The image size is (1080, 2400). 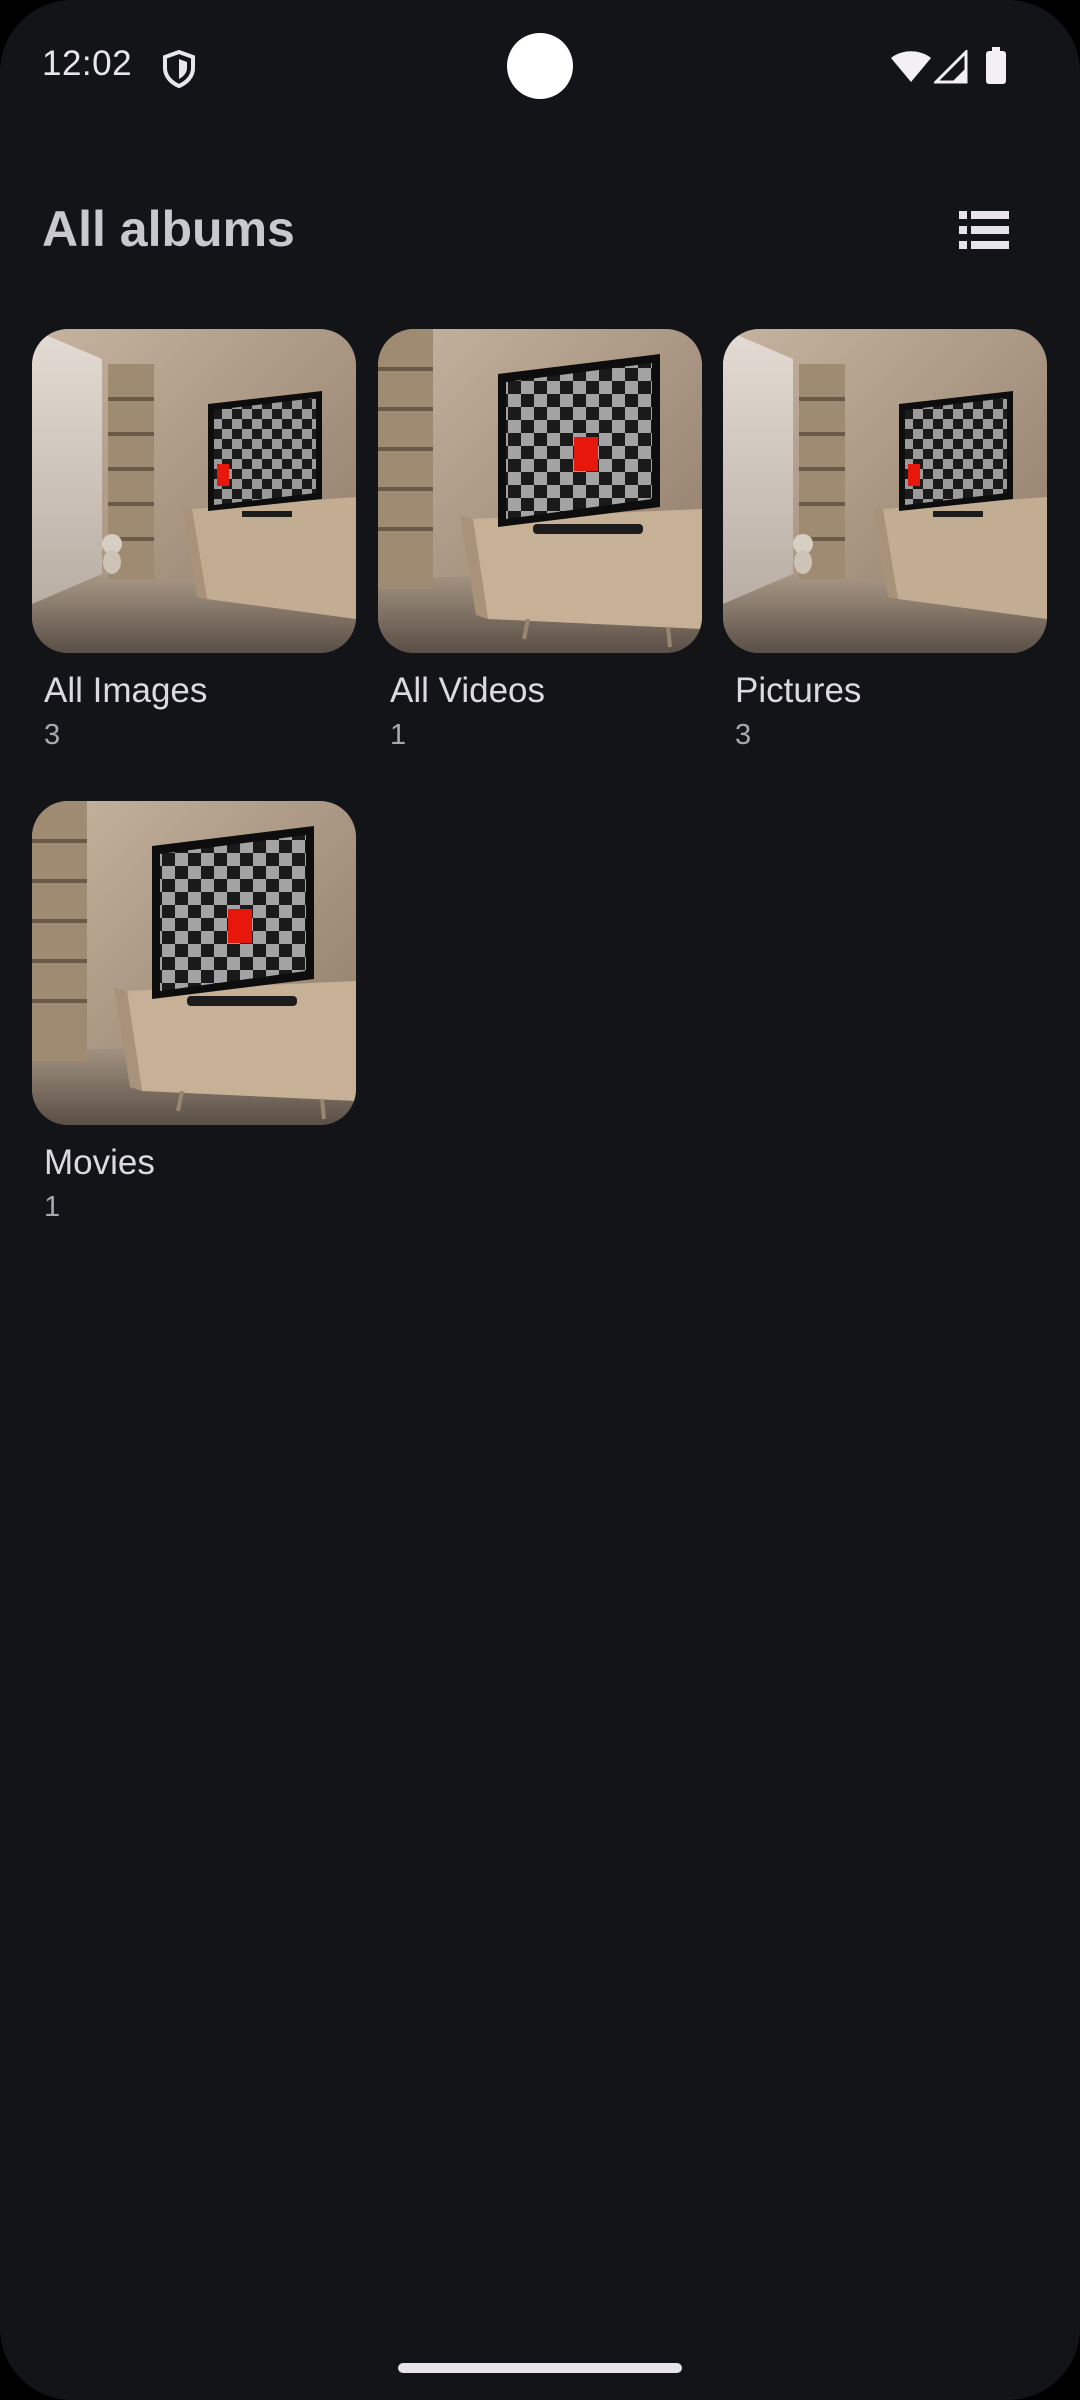 I want to click on list-view-button, so click(x=984, y=230).